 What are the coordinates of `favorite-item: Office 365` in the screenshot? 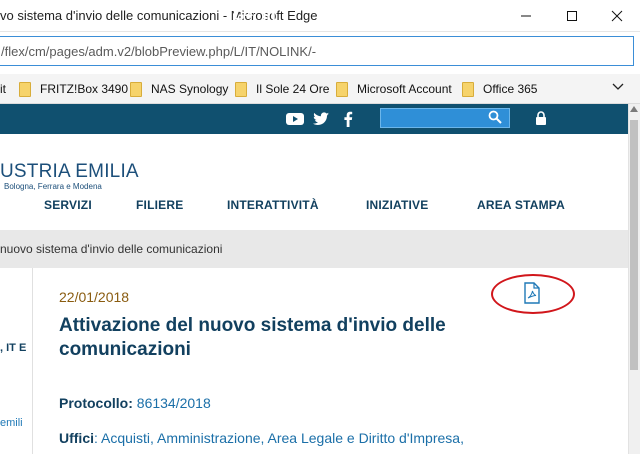 It's located at (499, 89).